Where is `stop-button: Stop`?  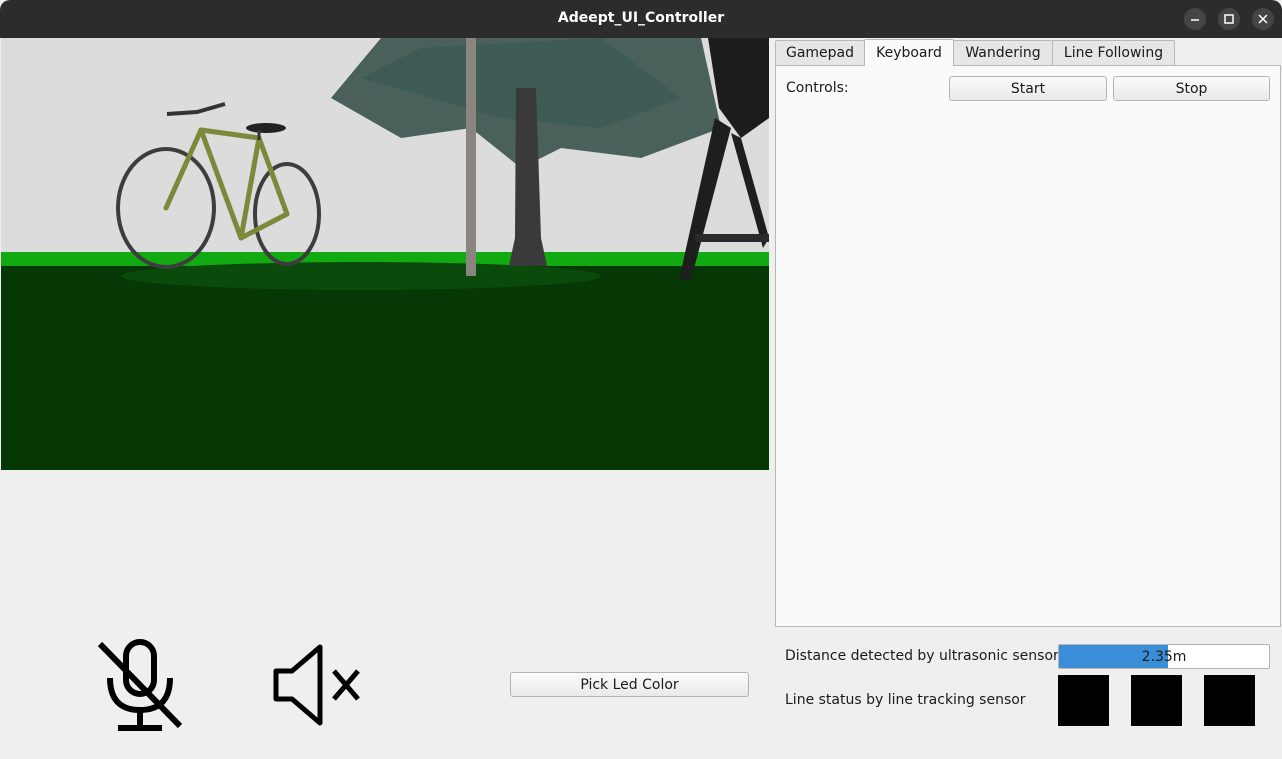
stop-button: Stop is located at coordinates (1191, 88).